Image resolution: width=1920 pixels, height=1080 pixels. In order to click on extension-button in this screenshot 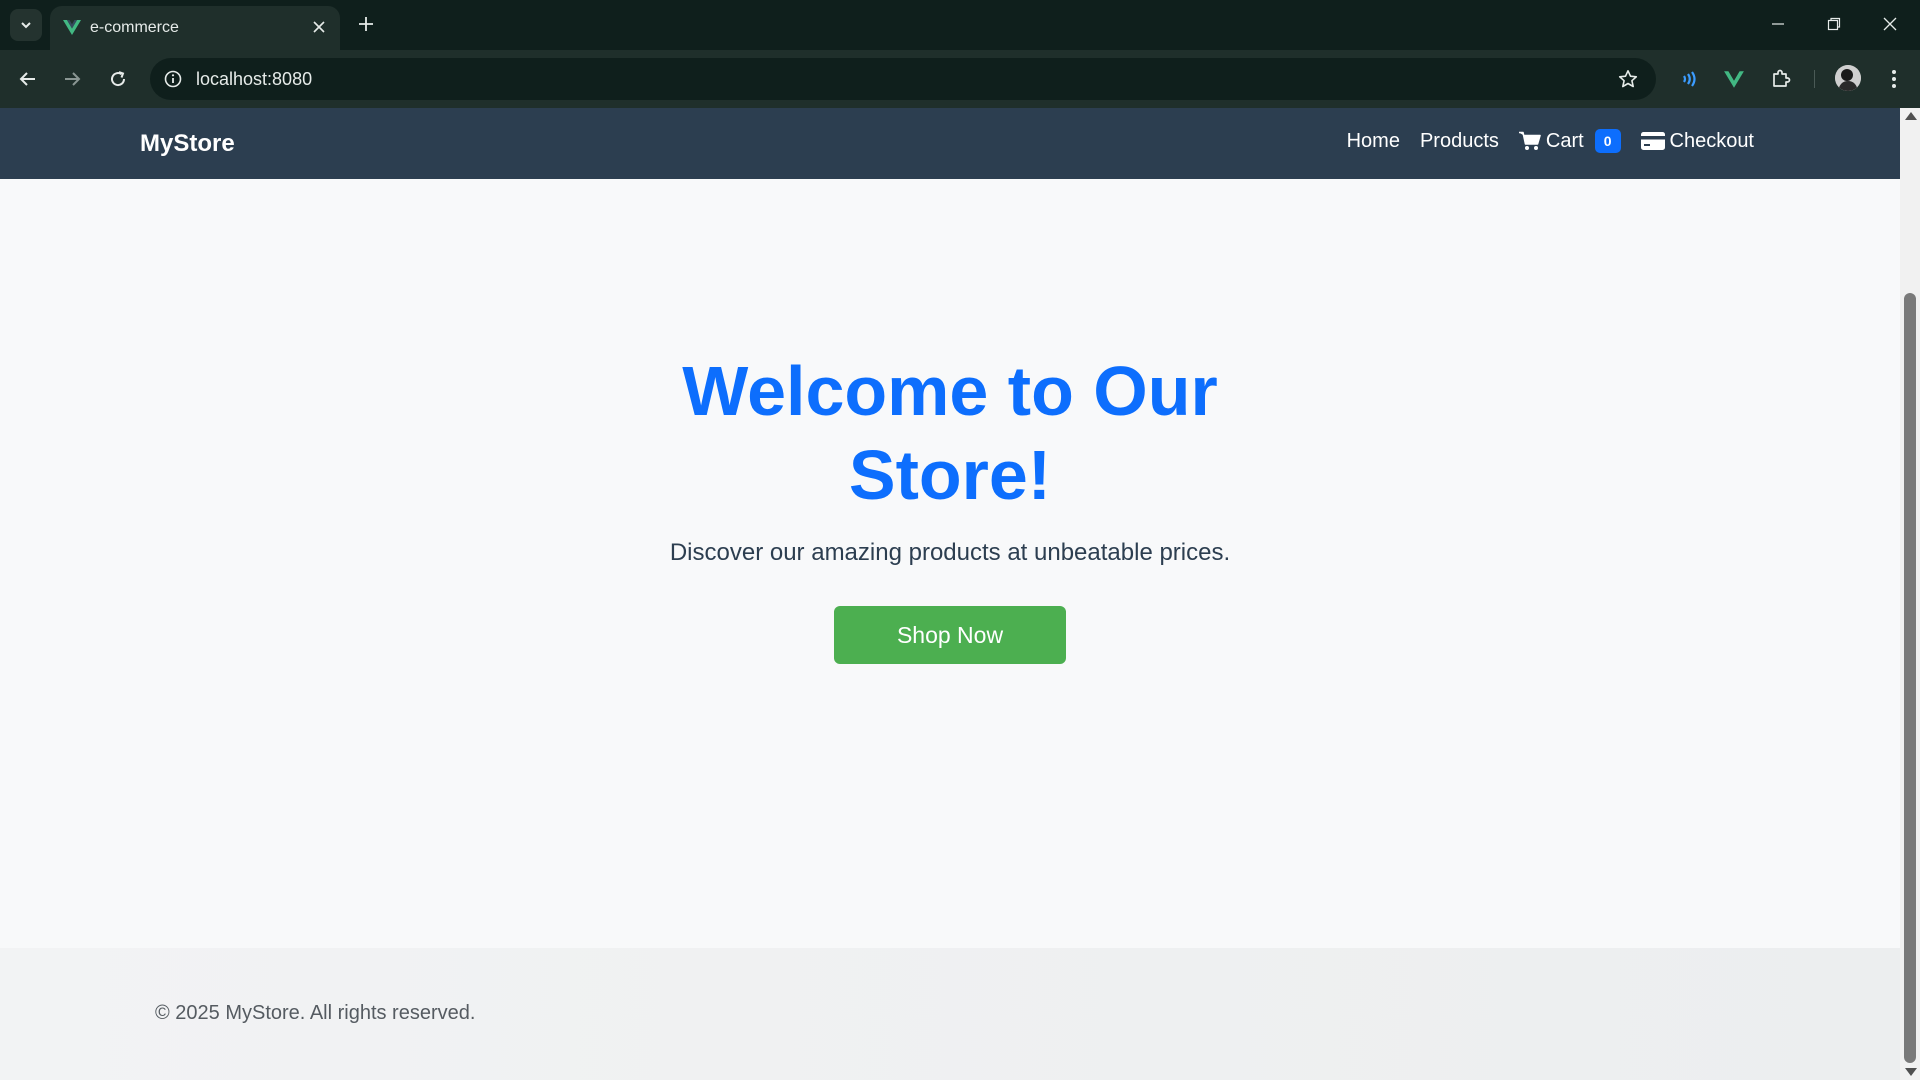, I will do `click(1689, 79)`.